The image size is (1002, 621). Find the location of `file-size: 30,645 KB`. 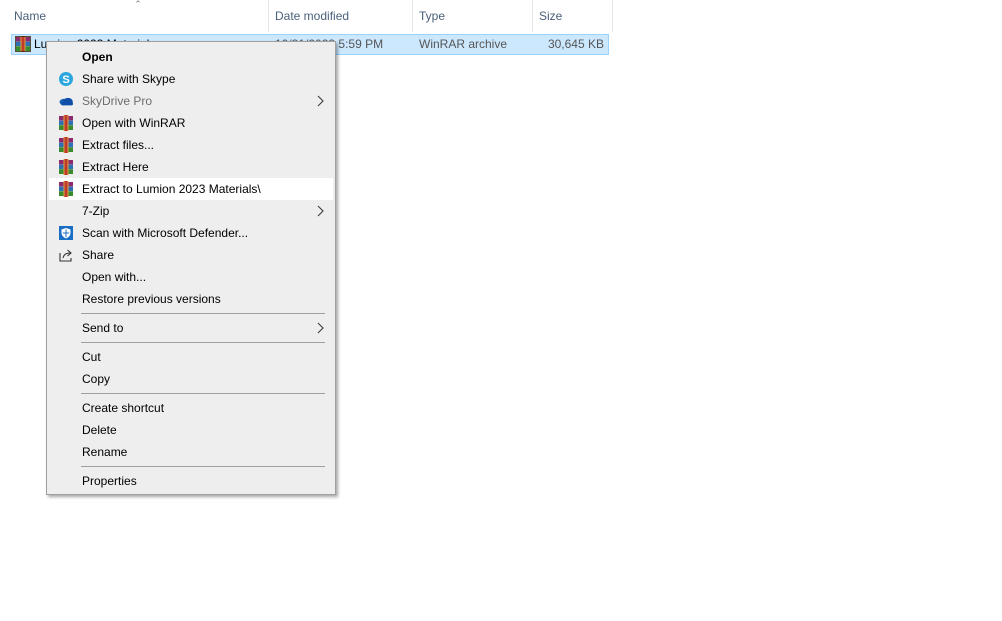

file-size: 30,645 KB is located at coordinates (575, 44).